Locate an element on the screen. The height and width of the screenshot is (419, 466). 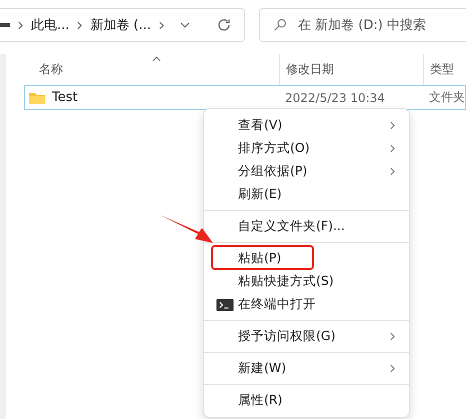
search-field: 在 新加卷 (D:) 中搜索 is located at coordinates (362, 25).